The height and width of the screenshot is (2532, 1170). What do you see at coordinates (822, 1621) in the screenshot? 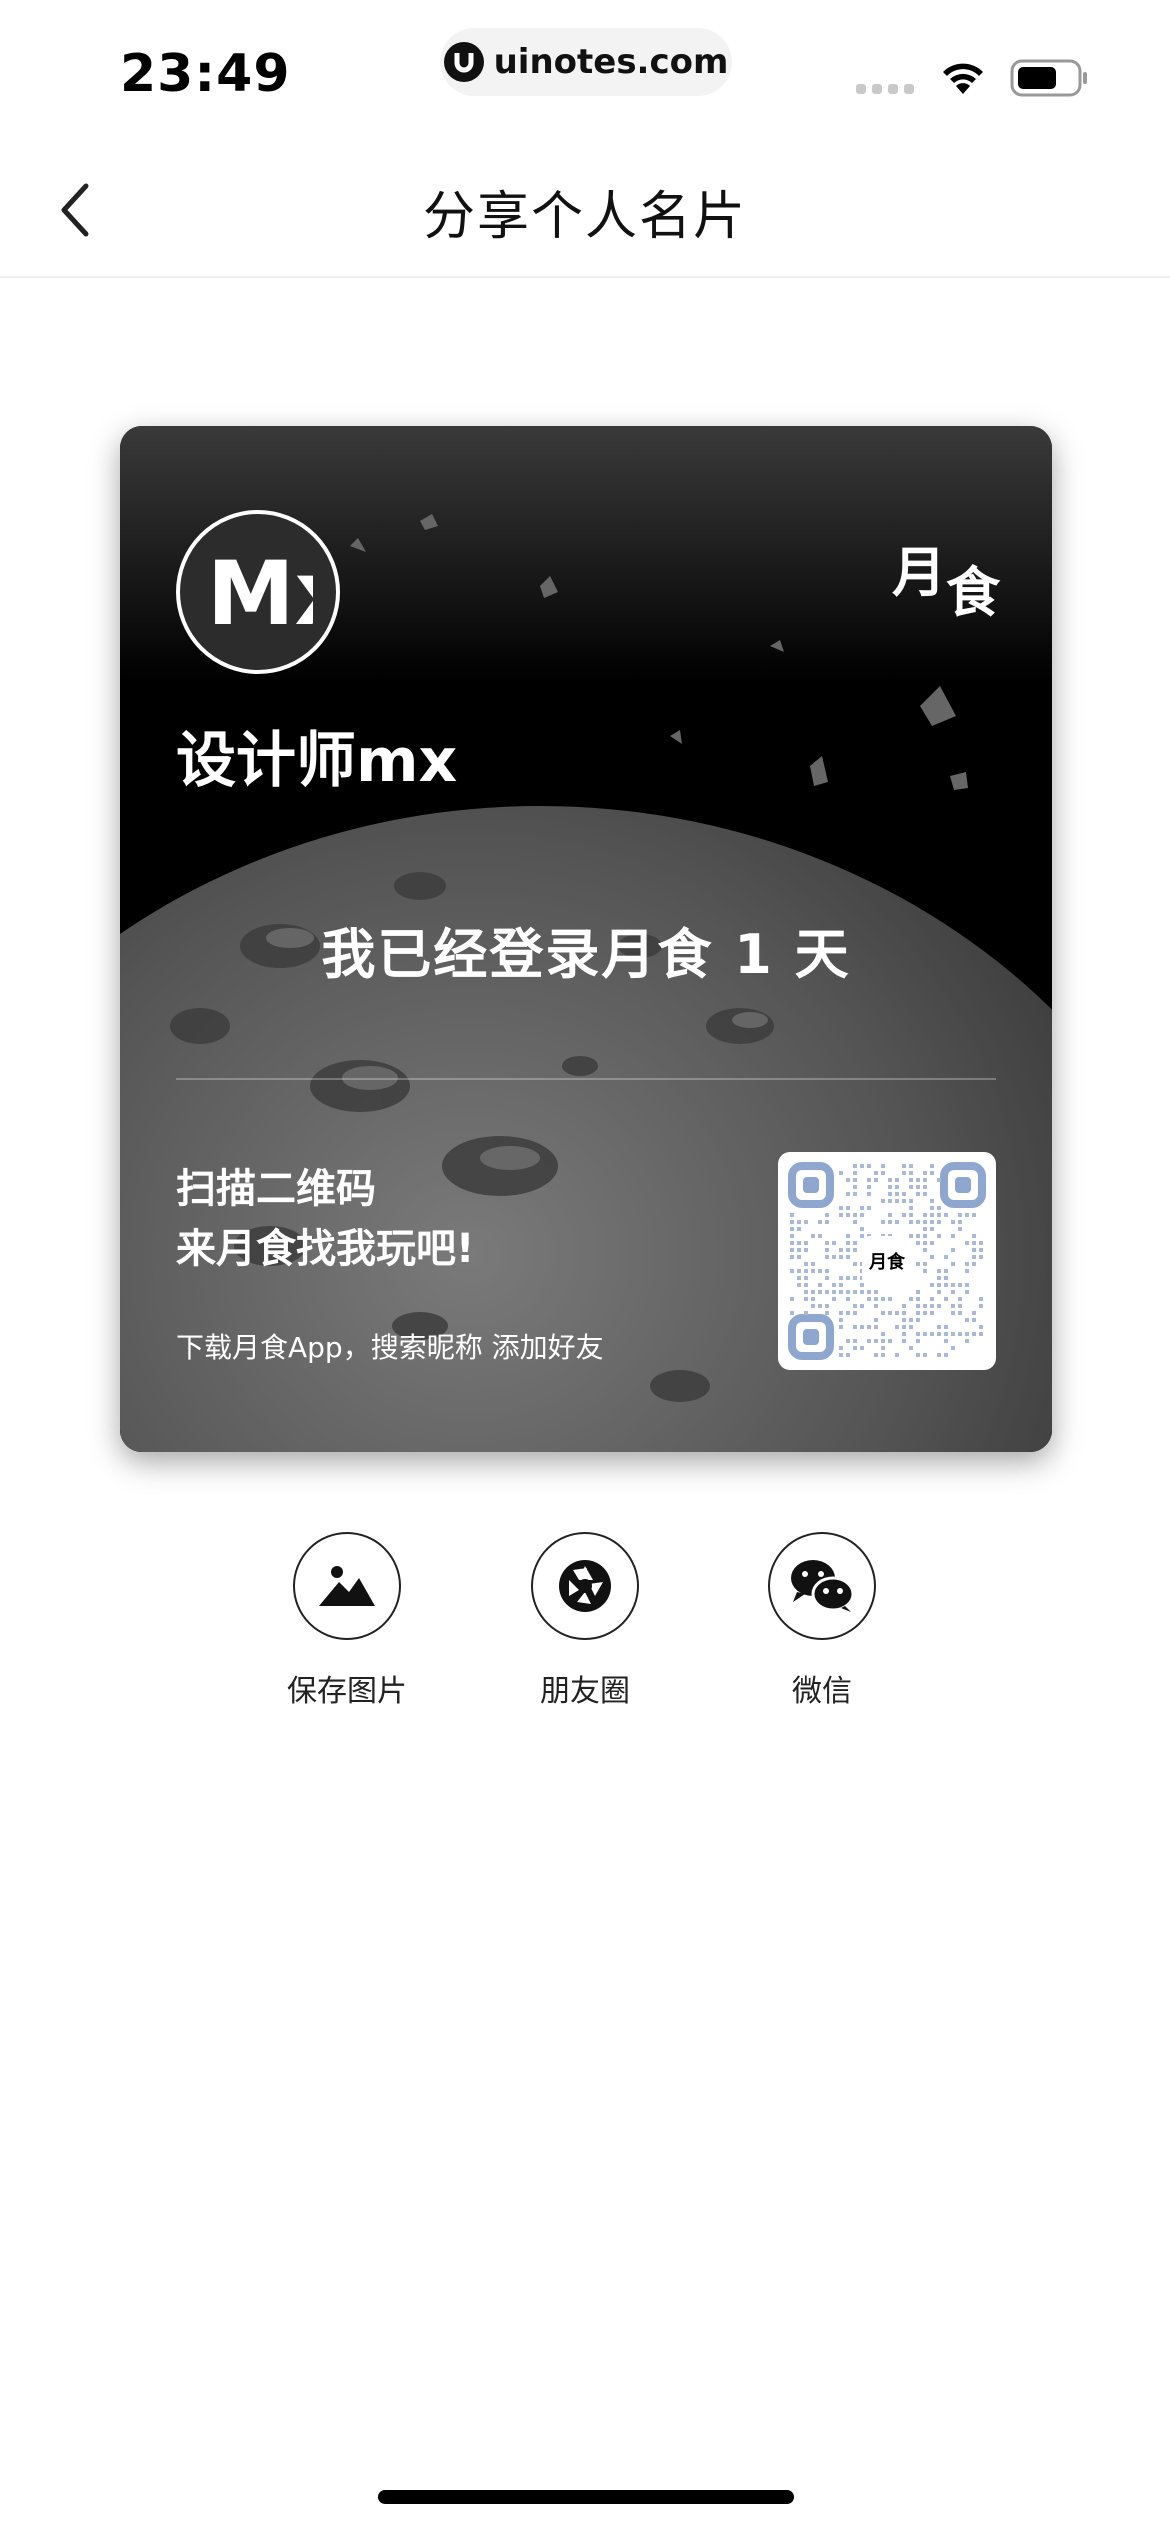
I see `wechat-share-button: 微信` at bounding box center [822, 1621].